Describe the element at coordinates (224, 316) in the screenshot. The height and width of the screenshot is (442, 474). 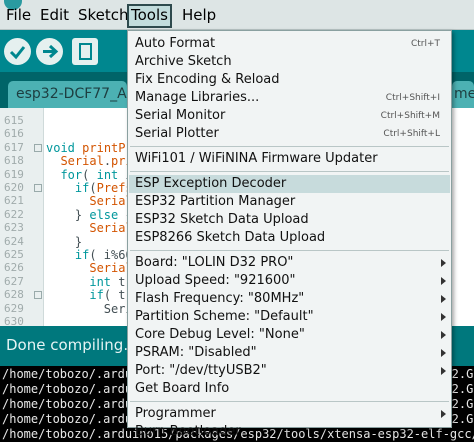
I see `menu-item-label: Partition Scheme: "Default"` at that location.